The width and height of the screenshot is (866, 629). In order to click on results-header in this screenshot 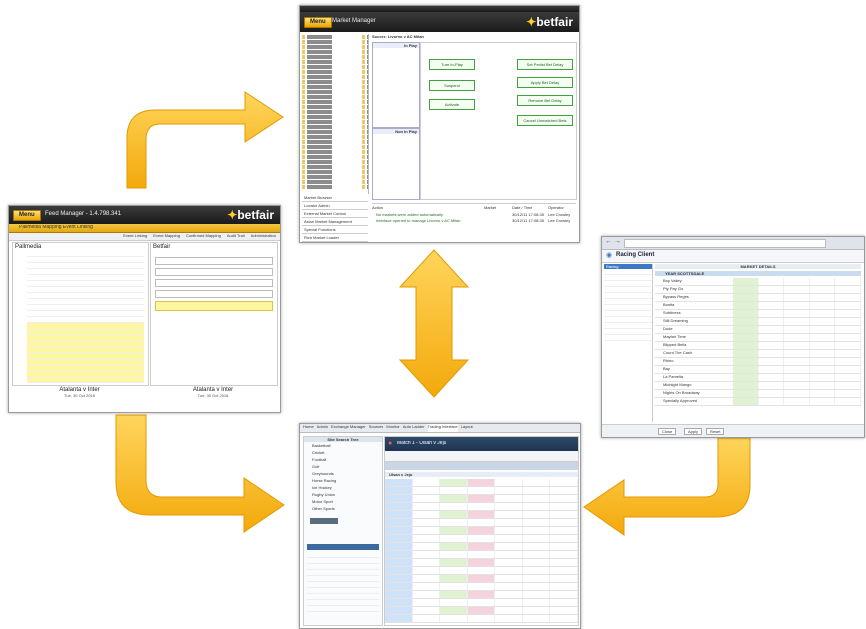, I will do `click(343, 547)`.